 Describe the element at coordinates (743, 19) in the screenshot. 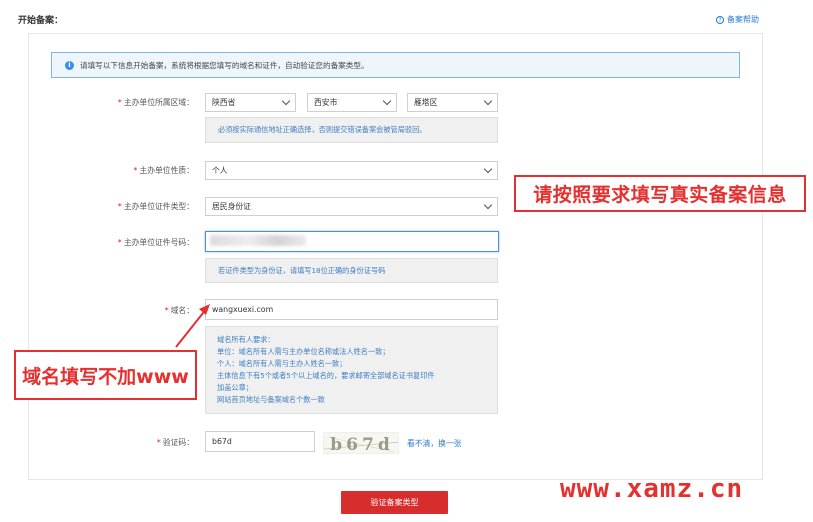

I see `help-link-label: 备案帮助` at that location.